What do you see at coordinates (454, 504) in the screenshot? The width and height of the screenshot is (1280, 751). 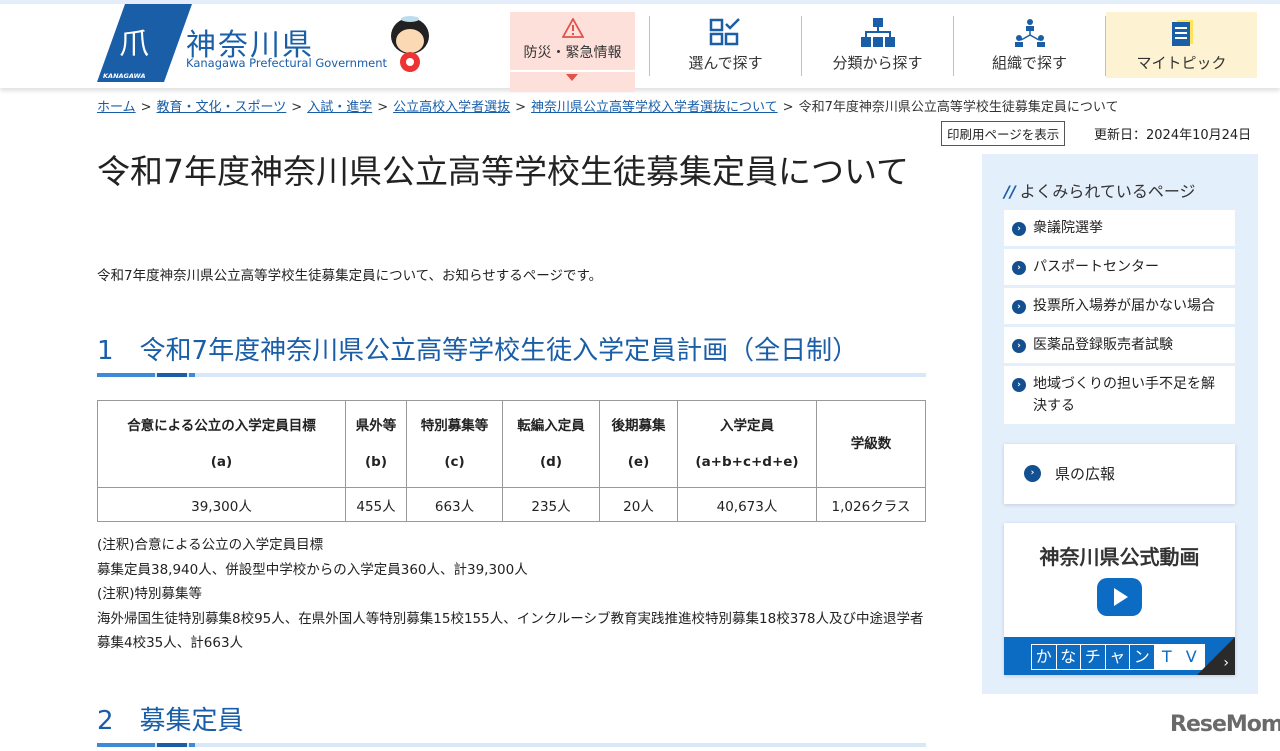 I see `table-cell: 663人` at bounding box center [454, 504].